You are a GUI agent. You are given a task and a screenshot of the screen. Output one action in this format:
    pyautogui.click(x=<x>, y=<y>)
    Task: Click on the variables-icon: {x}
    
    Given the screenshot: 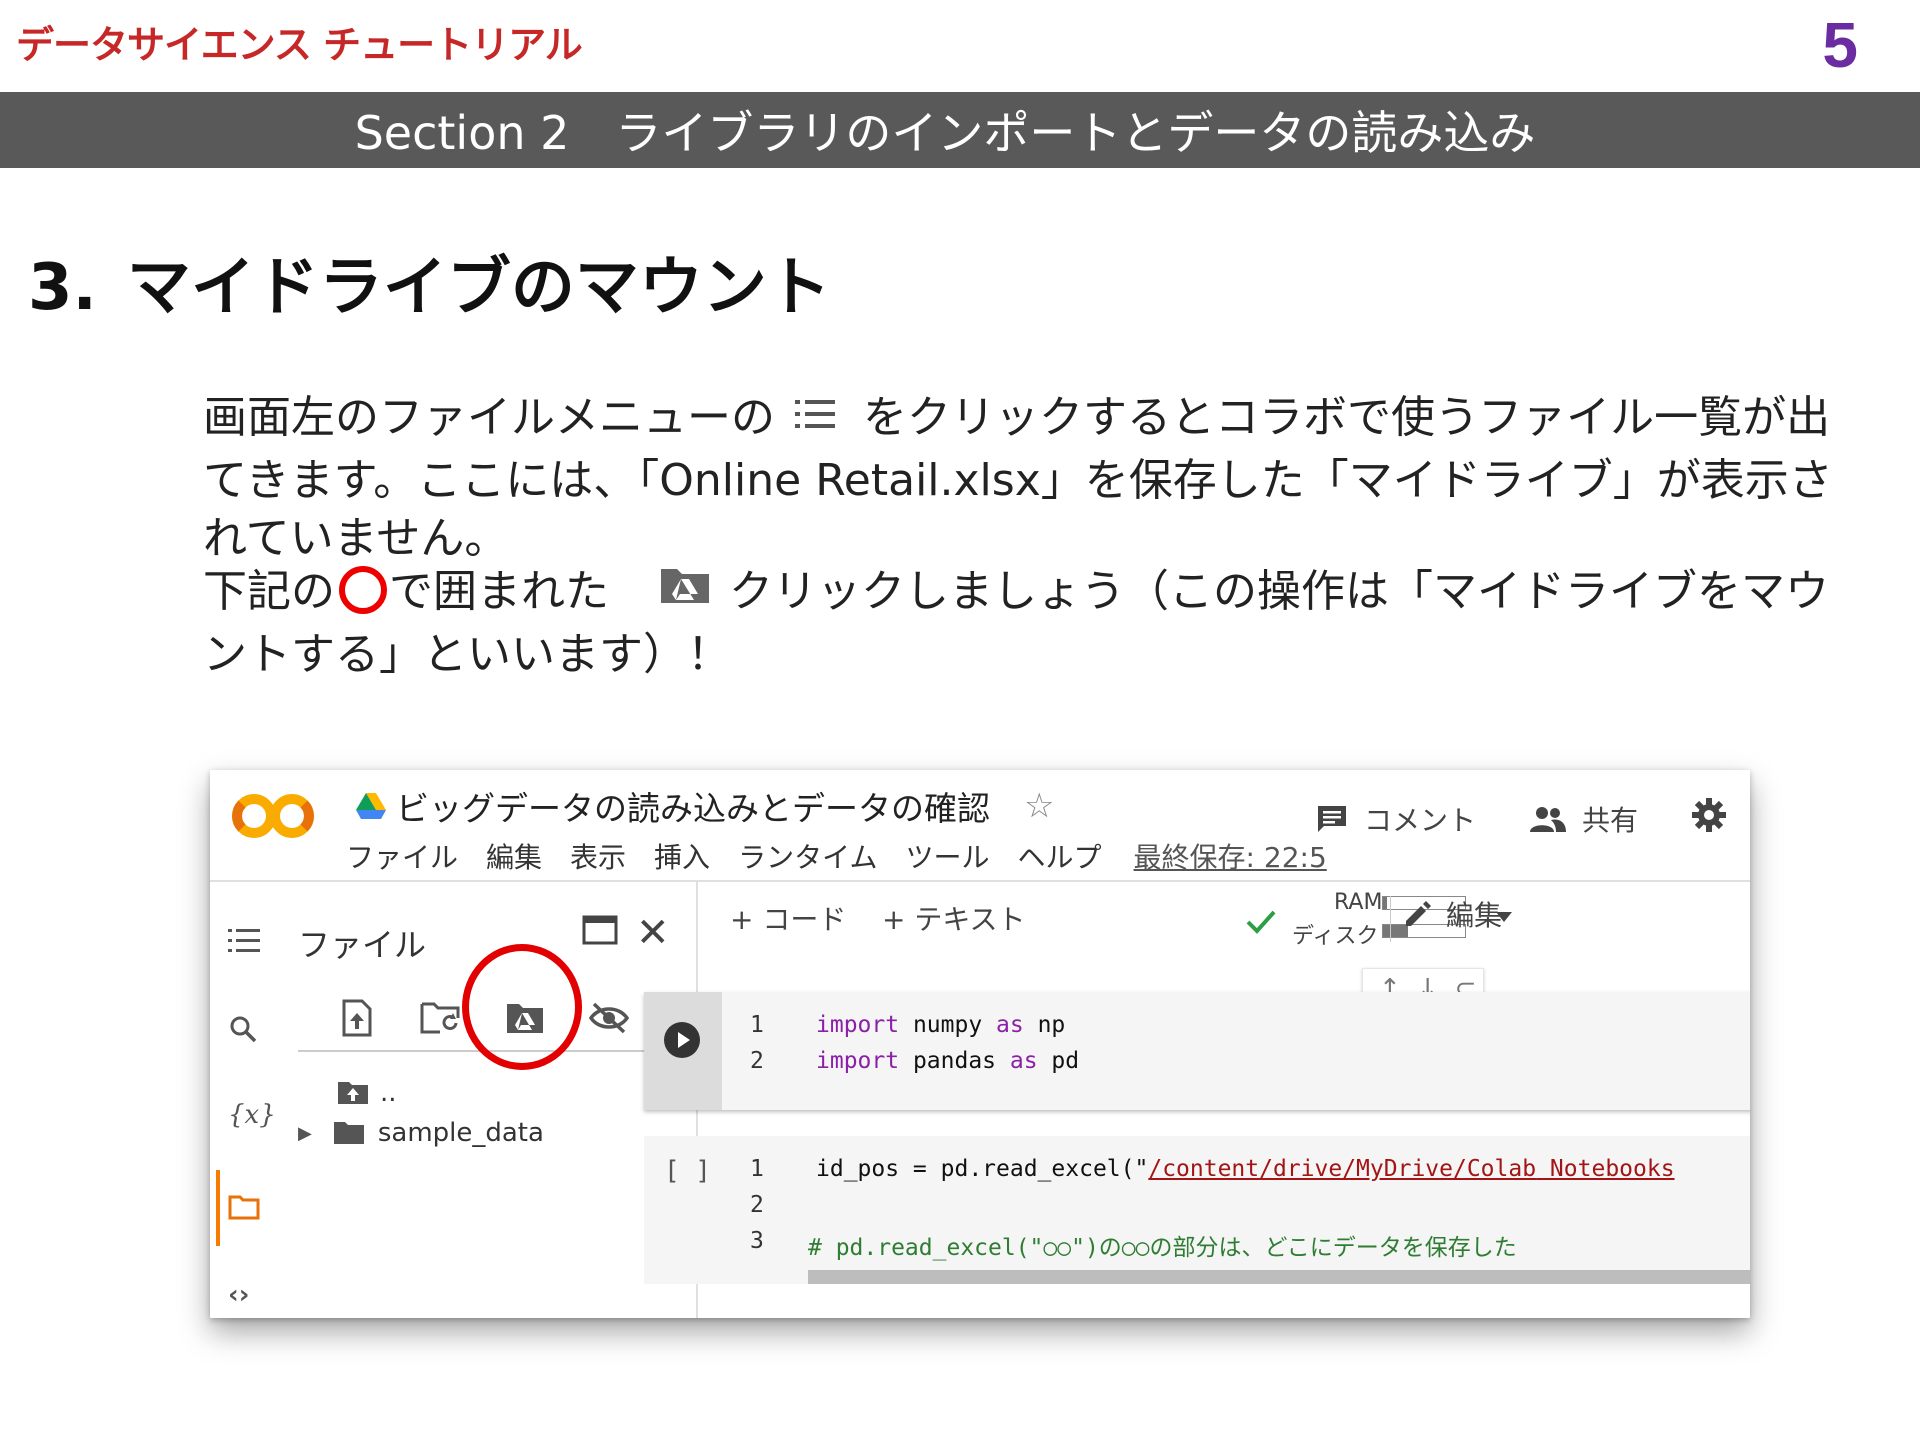 What is the action you would take?
    pyautogui.click(x=252, y=1115)
    